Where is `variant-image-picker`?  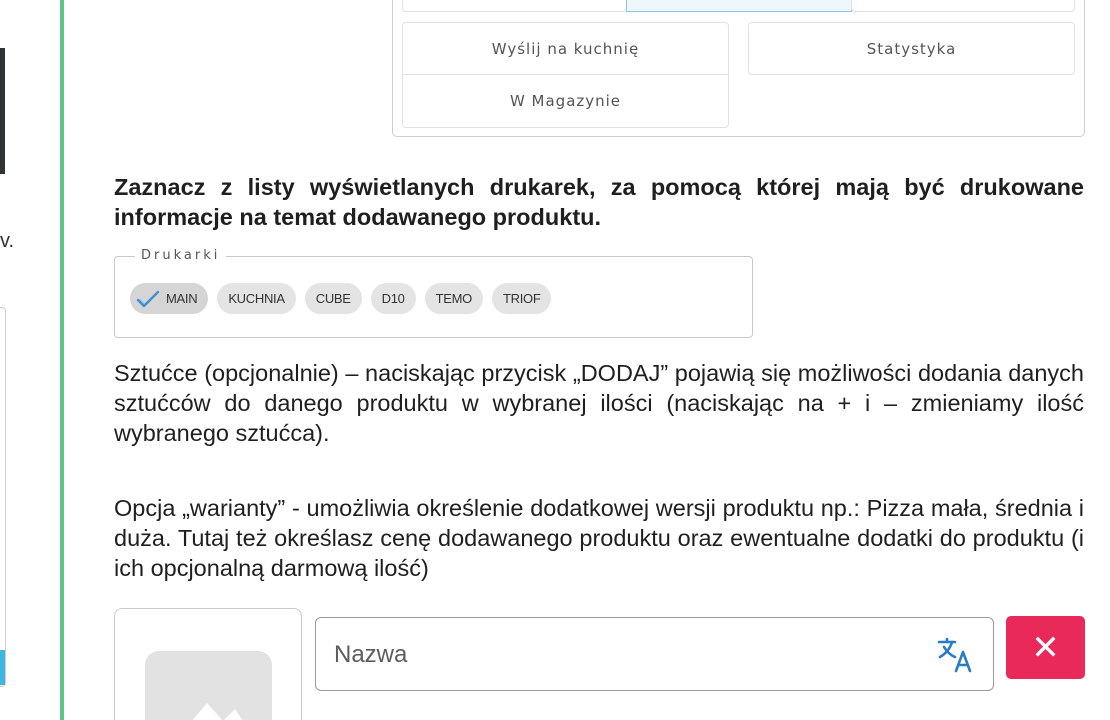 variant-image-picker is located at coordinates (208, 664).